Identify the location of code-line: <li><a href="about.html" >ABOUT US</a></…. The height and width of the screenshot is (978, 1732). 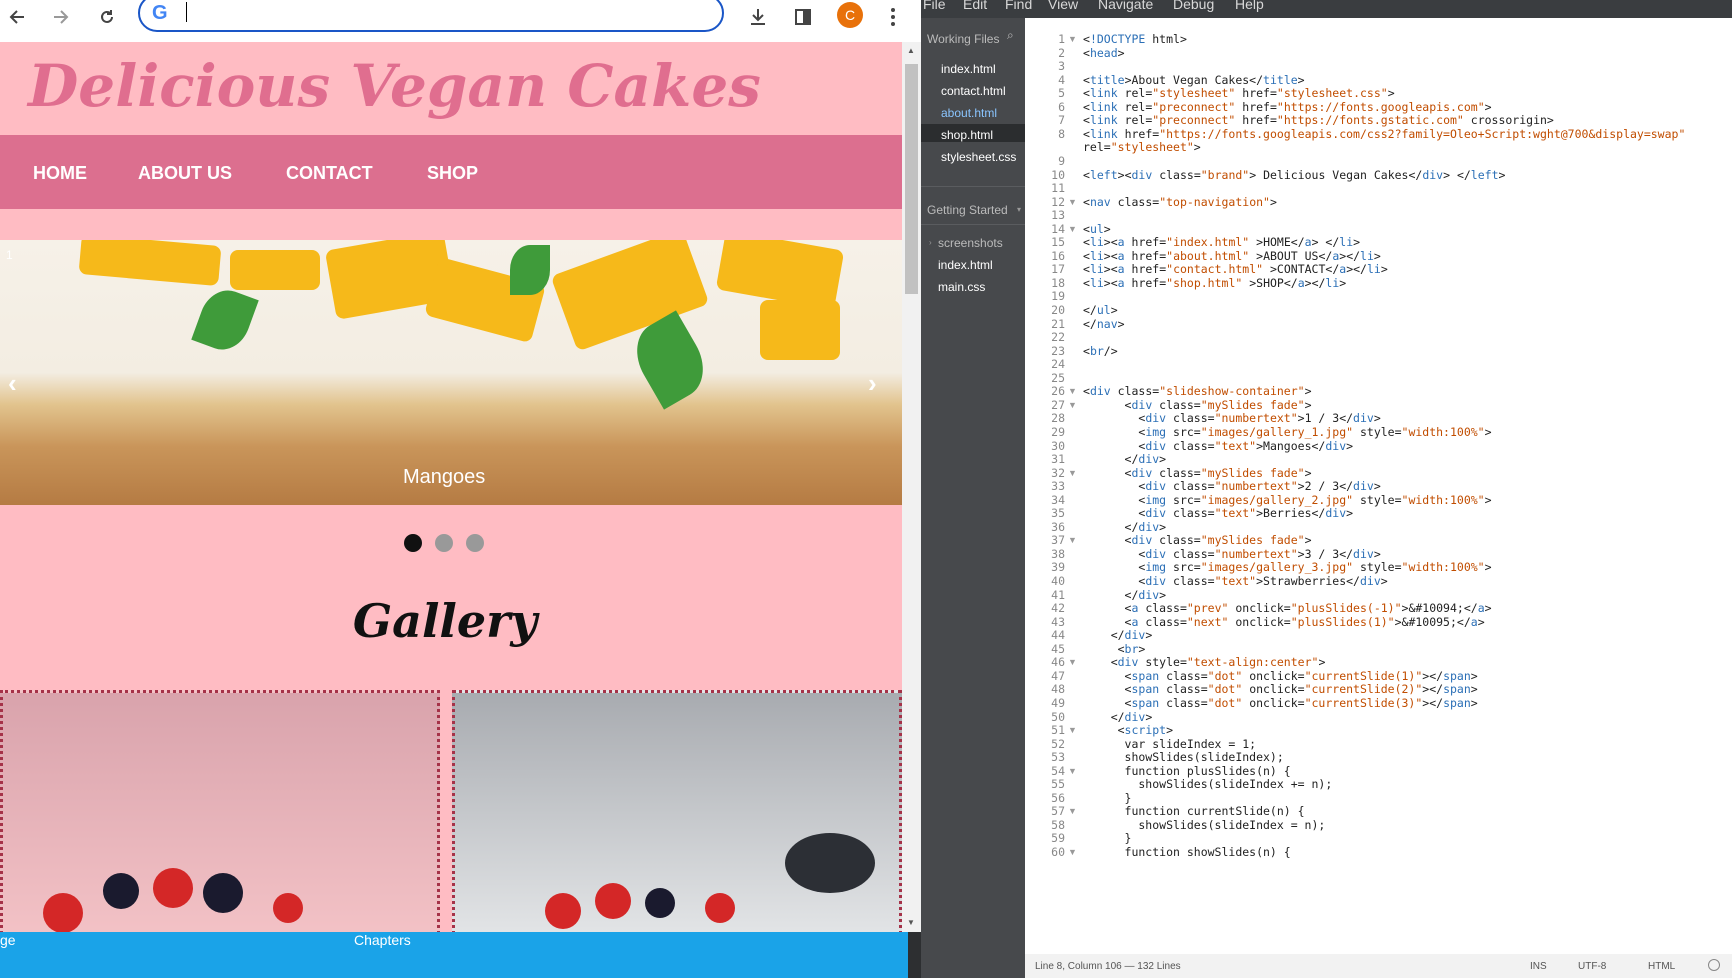
(1232, 256).